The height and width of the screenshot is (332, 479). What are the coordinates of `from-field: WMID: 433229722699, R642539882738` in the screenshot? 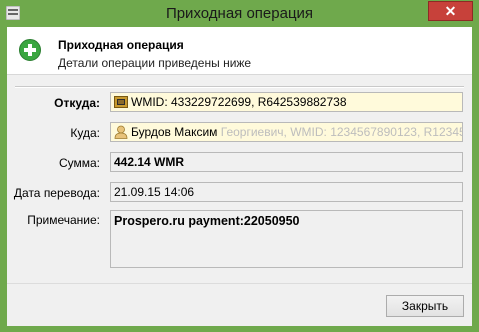 It's located at (286, 102).